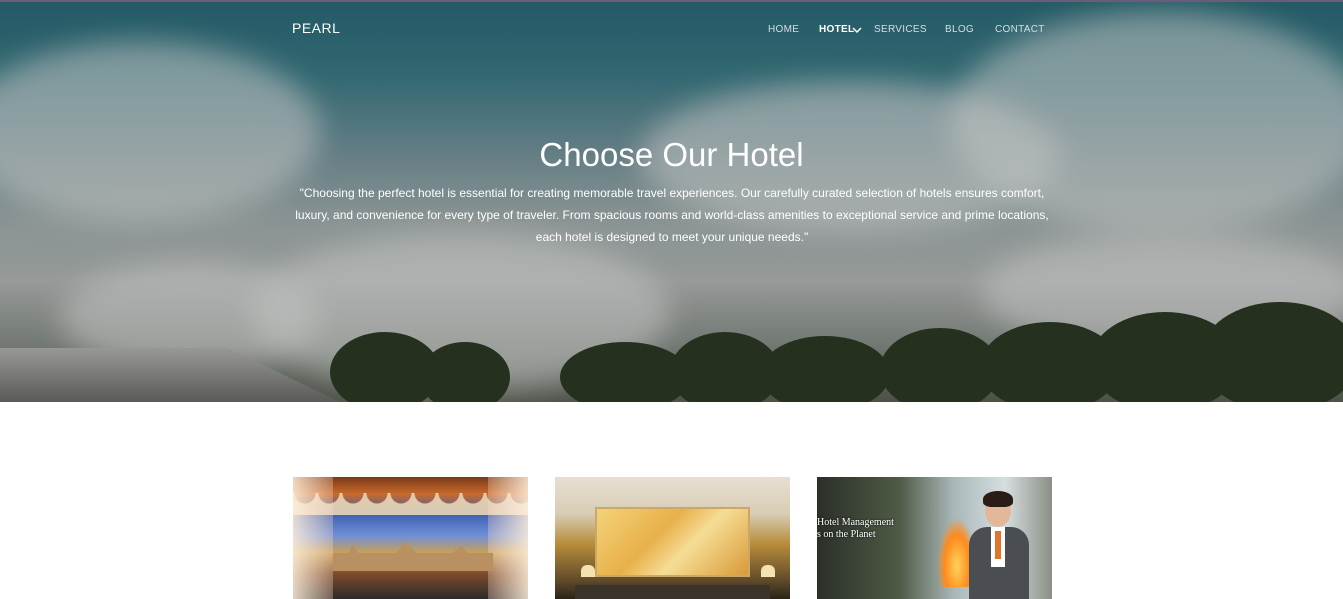  What do you see at coordinates (508, 538) in the screenshot?
I see `curtain-right` at bounding box center [508, 538].